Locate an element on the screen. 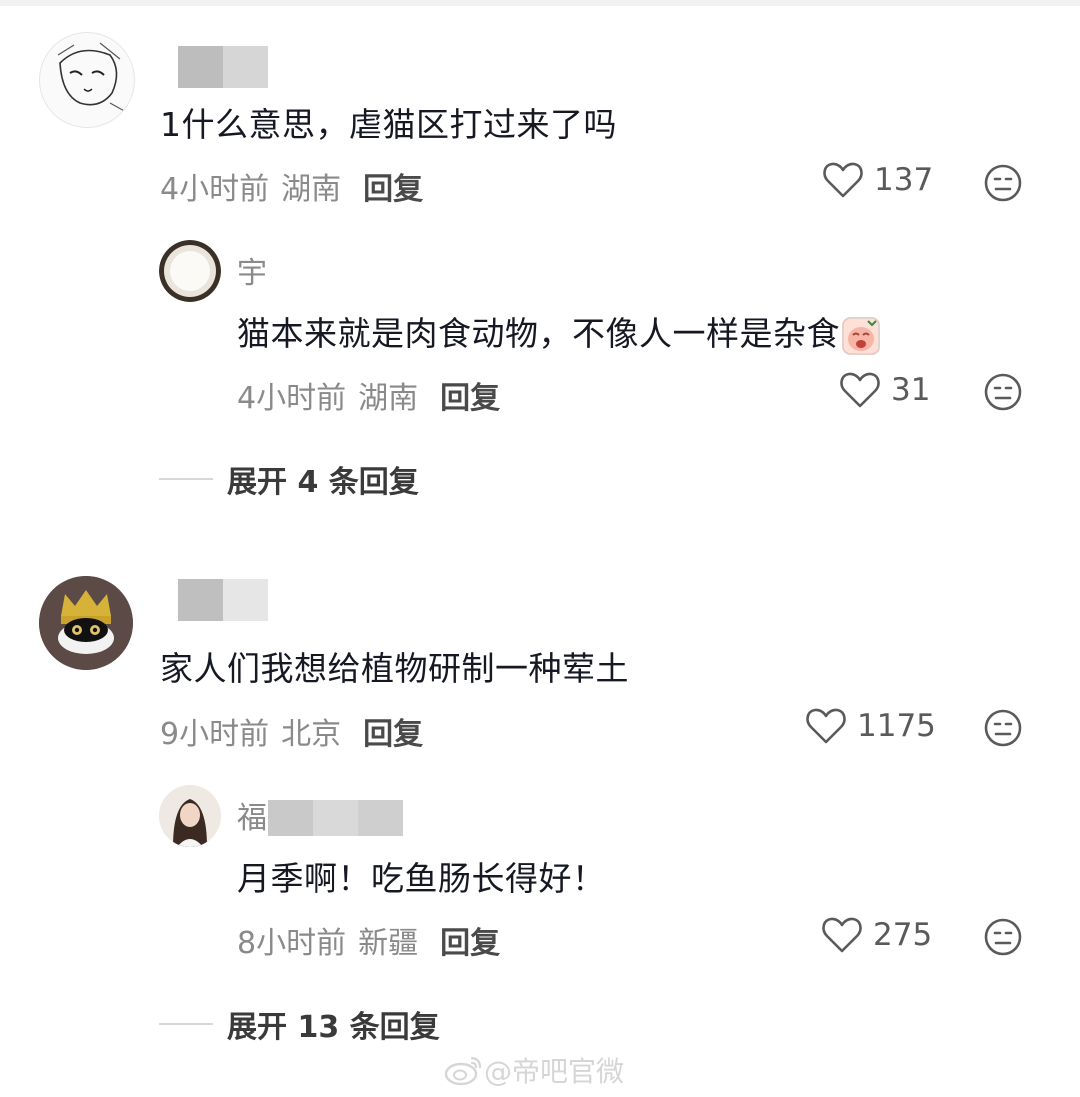 Image resolution: width=1080 pixels, height=1097 pixels. reply-meta: 4小时前 湖南 回复 is located at coordinates (368, 395).